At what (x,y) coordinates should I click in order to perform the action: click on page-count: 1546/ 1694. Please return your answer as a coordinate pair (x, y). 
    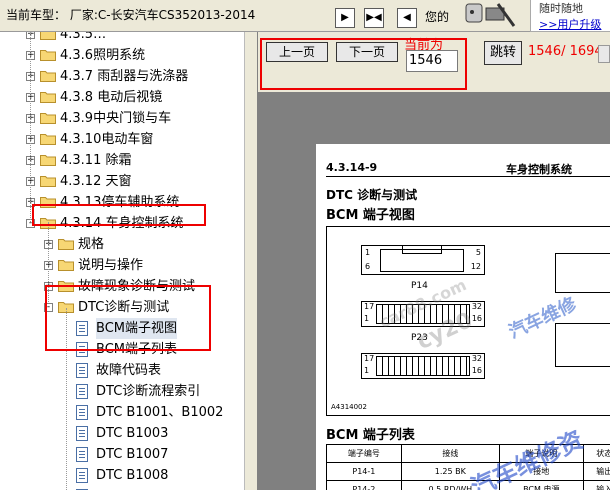
    Looking at the image, I should click on (565, 51).